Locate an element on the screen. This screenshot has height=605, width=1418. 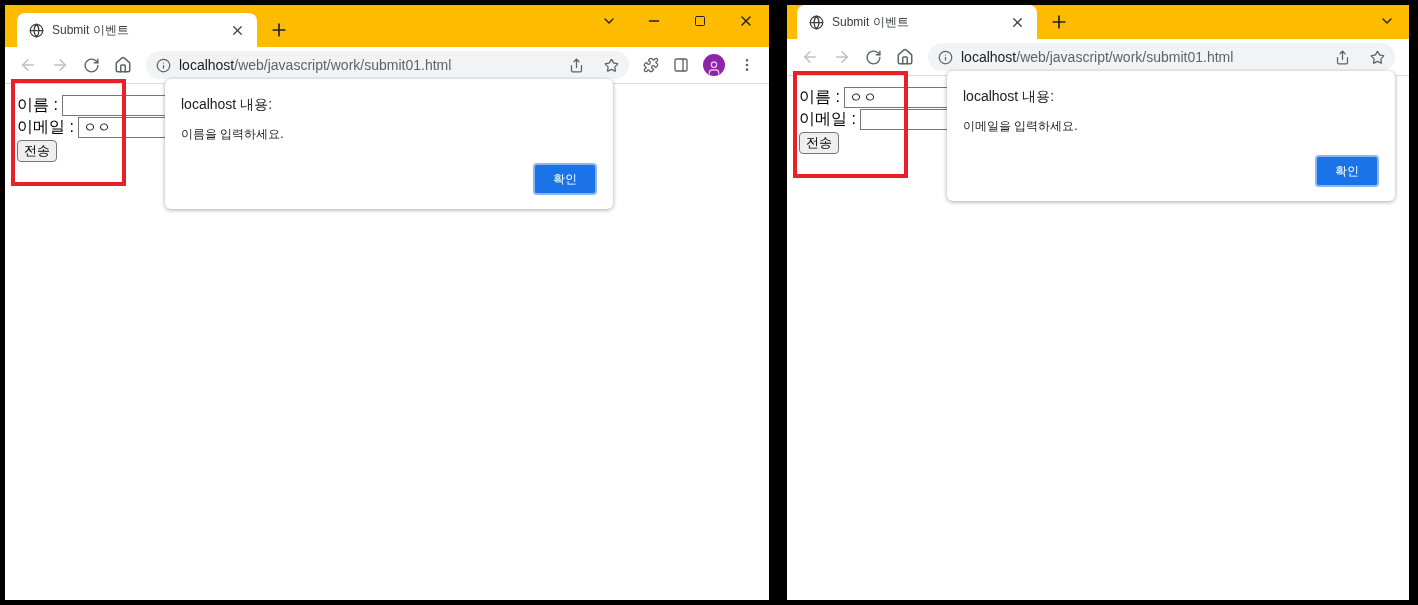
dialog-message: 이메일을 입력하세요. is located at coordinates (1021, 126).